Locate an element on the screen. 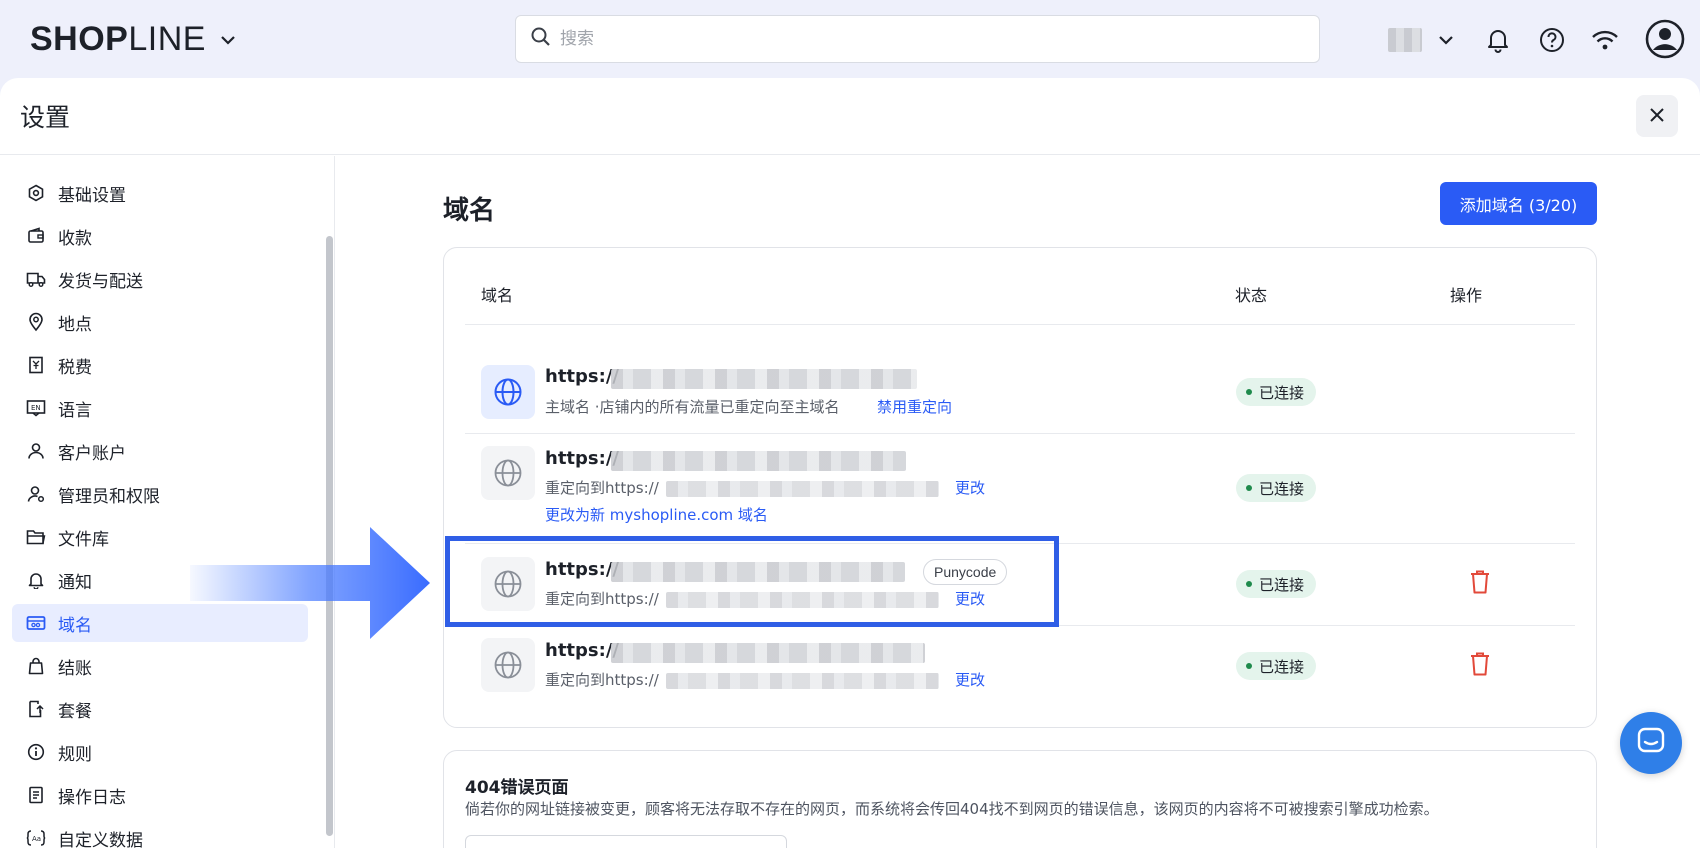  sidebar-item-staff-permissions: 管理员和权限 is located at coordinates (160, 494).